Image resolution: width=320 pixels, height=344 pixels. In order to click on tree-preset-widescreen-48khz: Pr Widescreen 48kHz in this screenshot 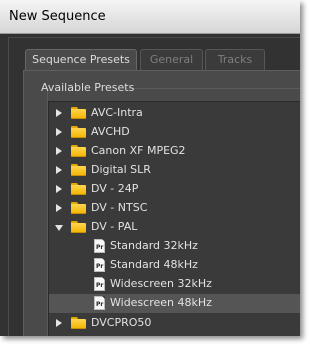, I will do `click(174, 303)`.